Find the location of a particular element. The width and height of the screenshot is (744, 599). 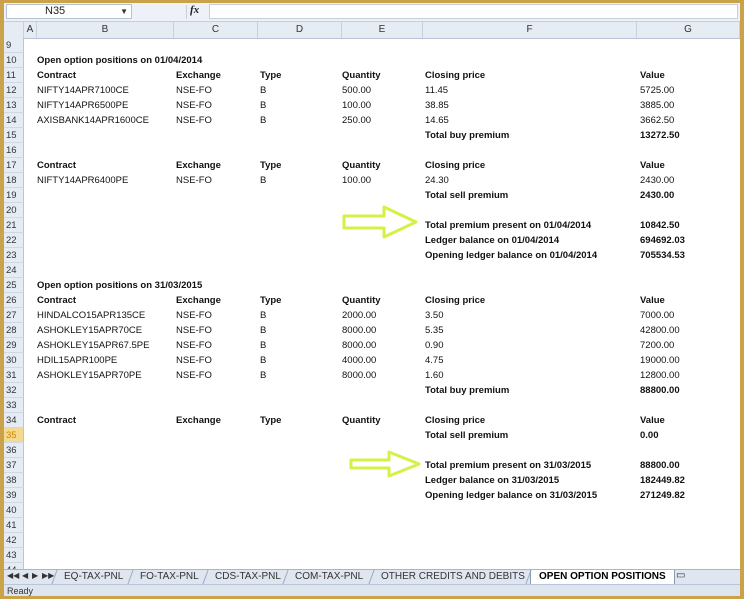

row-number: 9 is located at coordinates (14, 45).